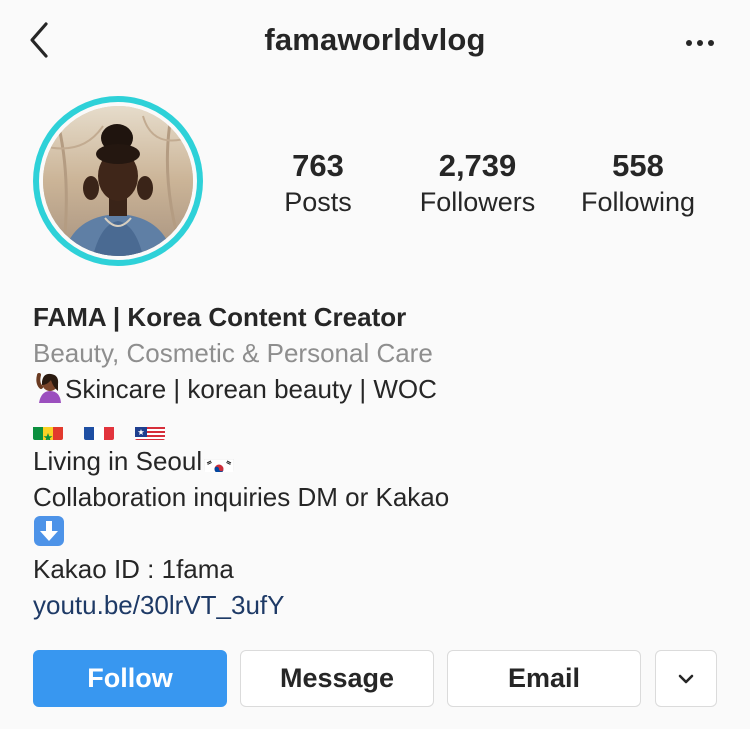  I want to click on bio-line-location: Living in Seoul, so click(378, 461).